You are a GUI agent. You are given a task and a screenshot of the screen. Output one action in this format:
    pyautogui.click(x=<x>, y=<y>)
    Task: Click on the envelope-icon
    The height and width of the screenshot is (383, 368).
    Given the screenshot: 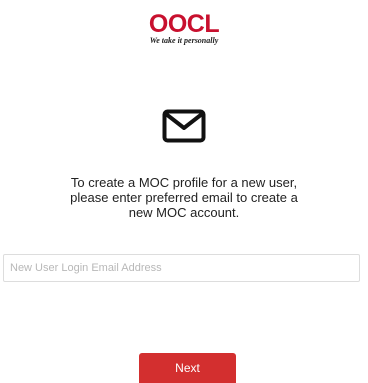 What is the action you would take?
    pyautogui.click(x=184, y=126)
    